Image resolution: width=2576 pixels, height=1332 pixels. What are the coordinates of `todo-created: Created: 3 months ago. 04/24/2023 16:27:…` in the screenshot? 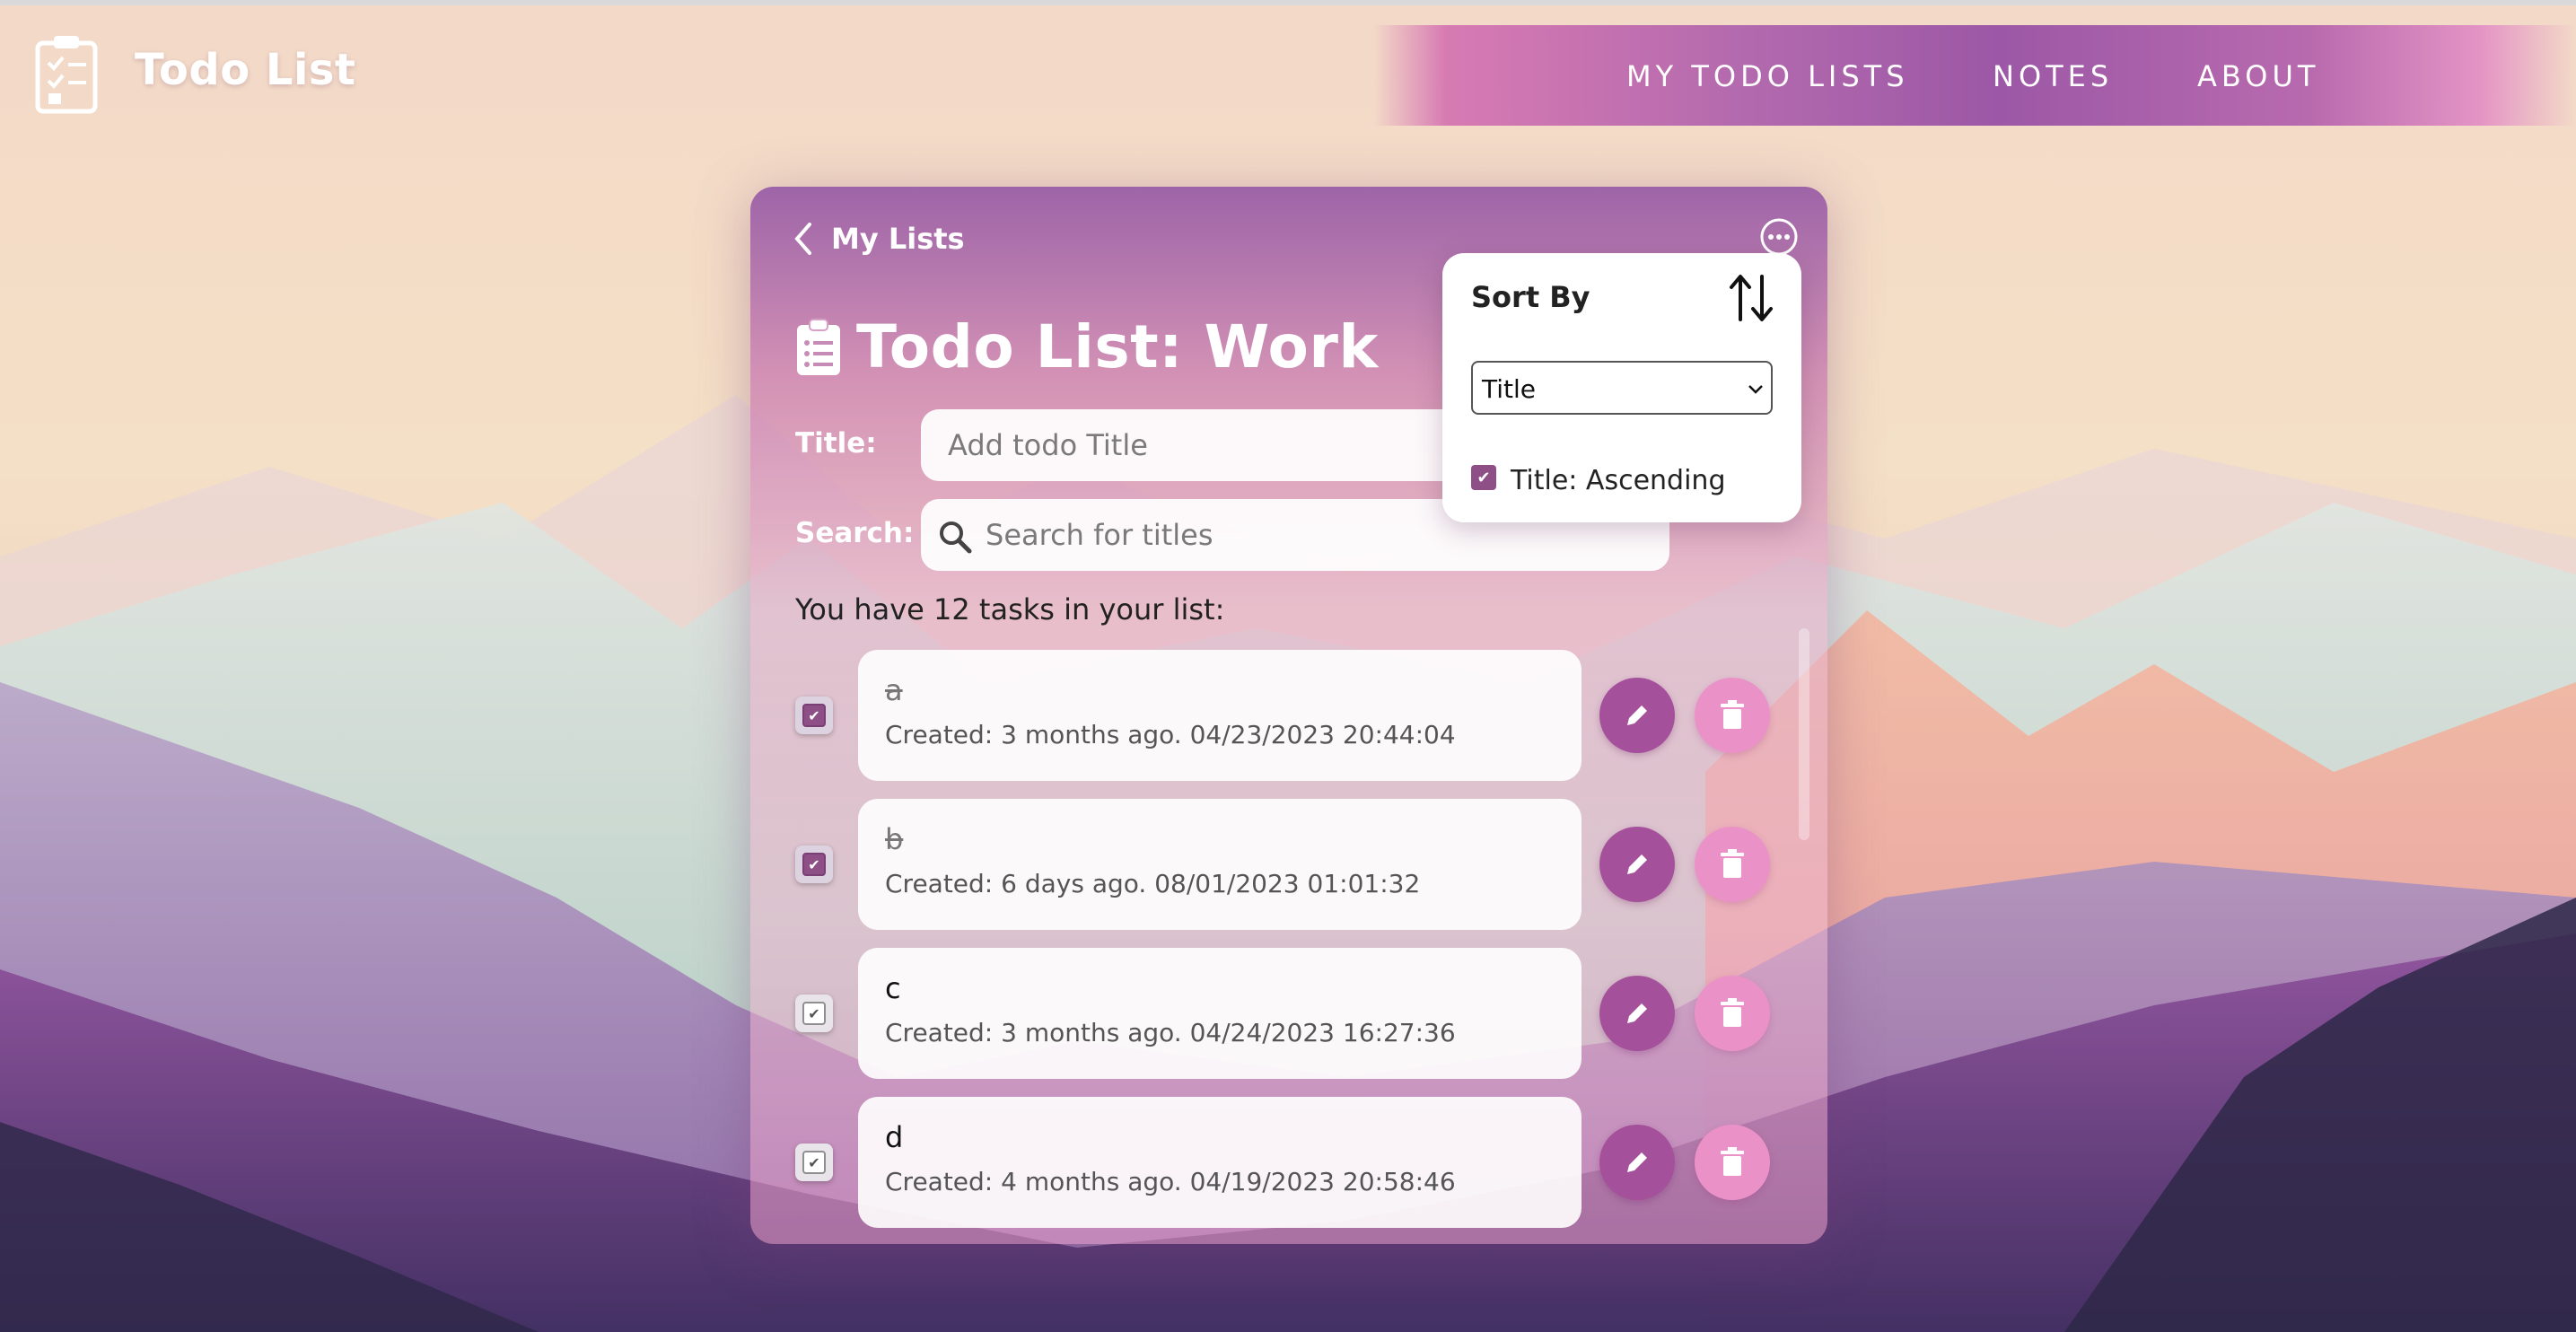 It's located at (1170, 1032).